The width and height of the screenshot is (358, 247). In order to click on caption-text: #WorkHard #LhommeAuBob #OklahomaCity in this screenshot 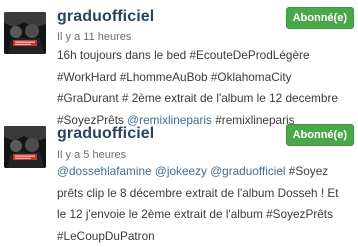, I will do `click(174, 77)`.